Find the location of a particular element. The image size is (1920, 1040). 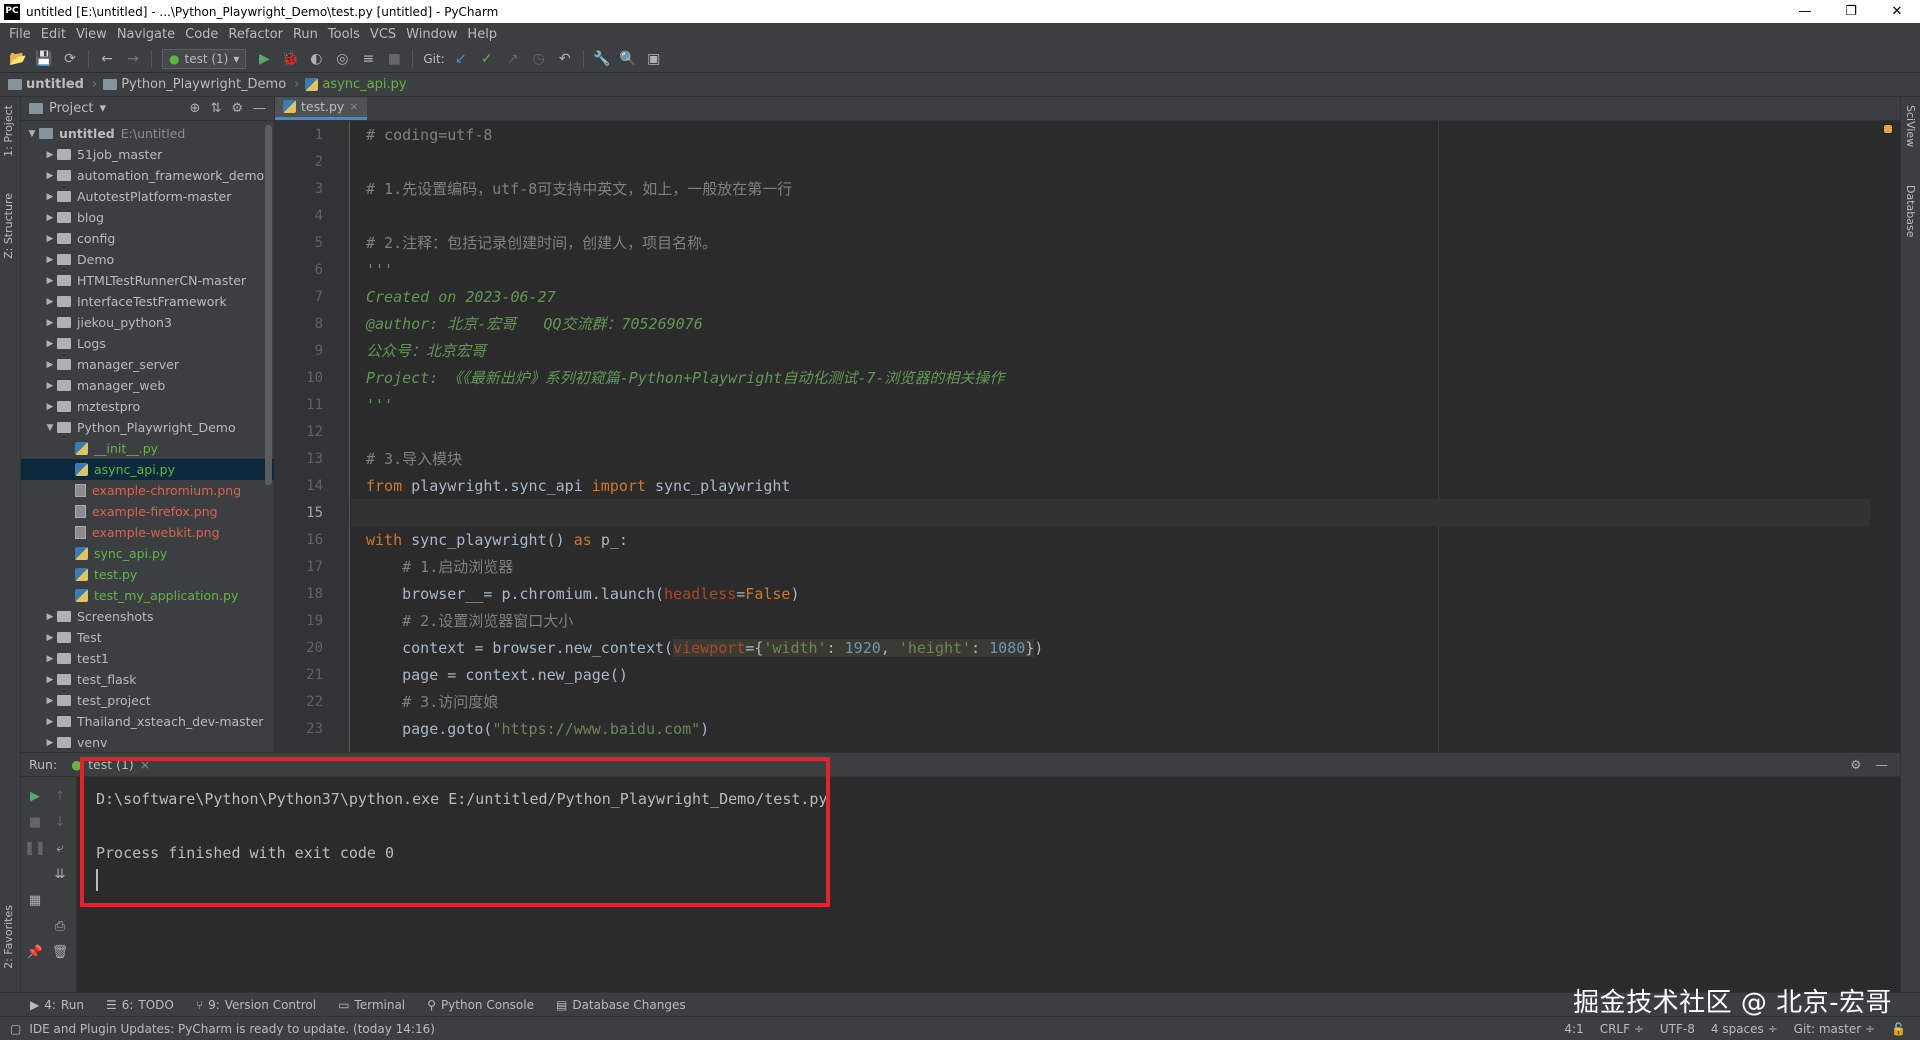

tool-window-version-control: ⑂ 9: Version Control is located at coordinates (256, 1005).